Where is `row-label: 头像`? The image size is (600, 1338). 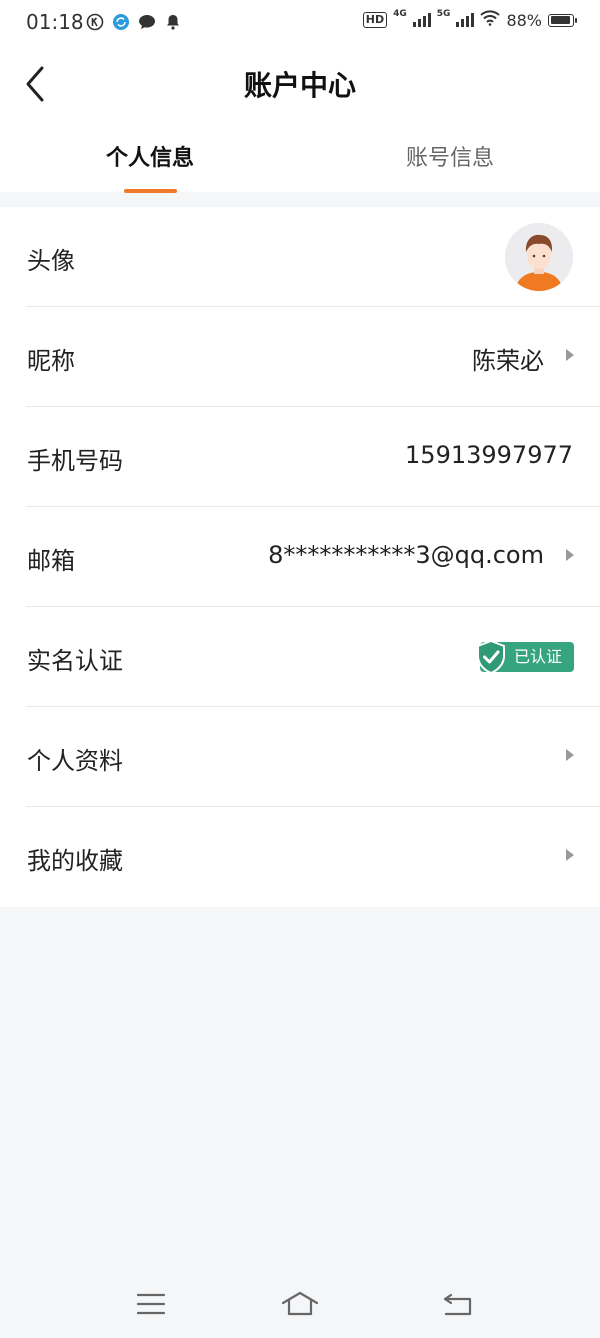
row-label: 头像 is located at coordinates (51, 261).